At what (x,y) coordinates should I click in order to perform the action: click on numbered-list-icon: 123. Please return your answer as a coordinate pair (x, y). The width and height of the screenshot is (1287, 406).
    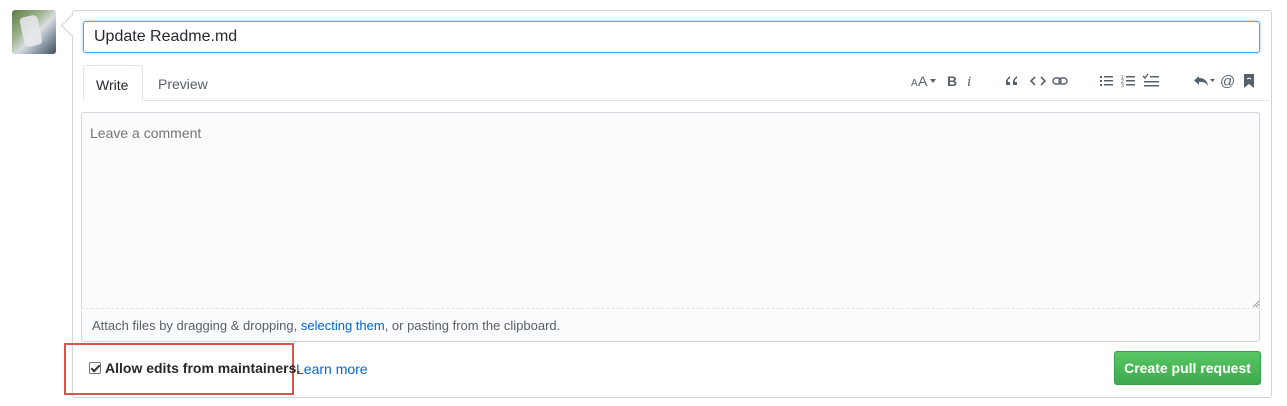
    Looking at the image, I should click on (1129, 81).